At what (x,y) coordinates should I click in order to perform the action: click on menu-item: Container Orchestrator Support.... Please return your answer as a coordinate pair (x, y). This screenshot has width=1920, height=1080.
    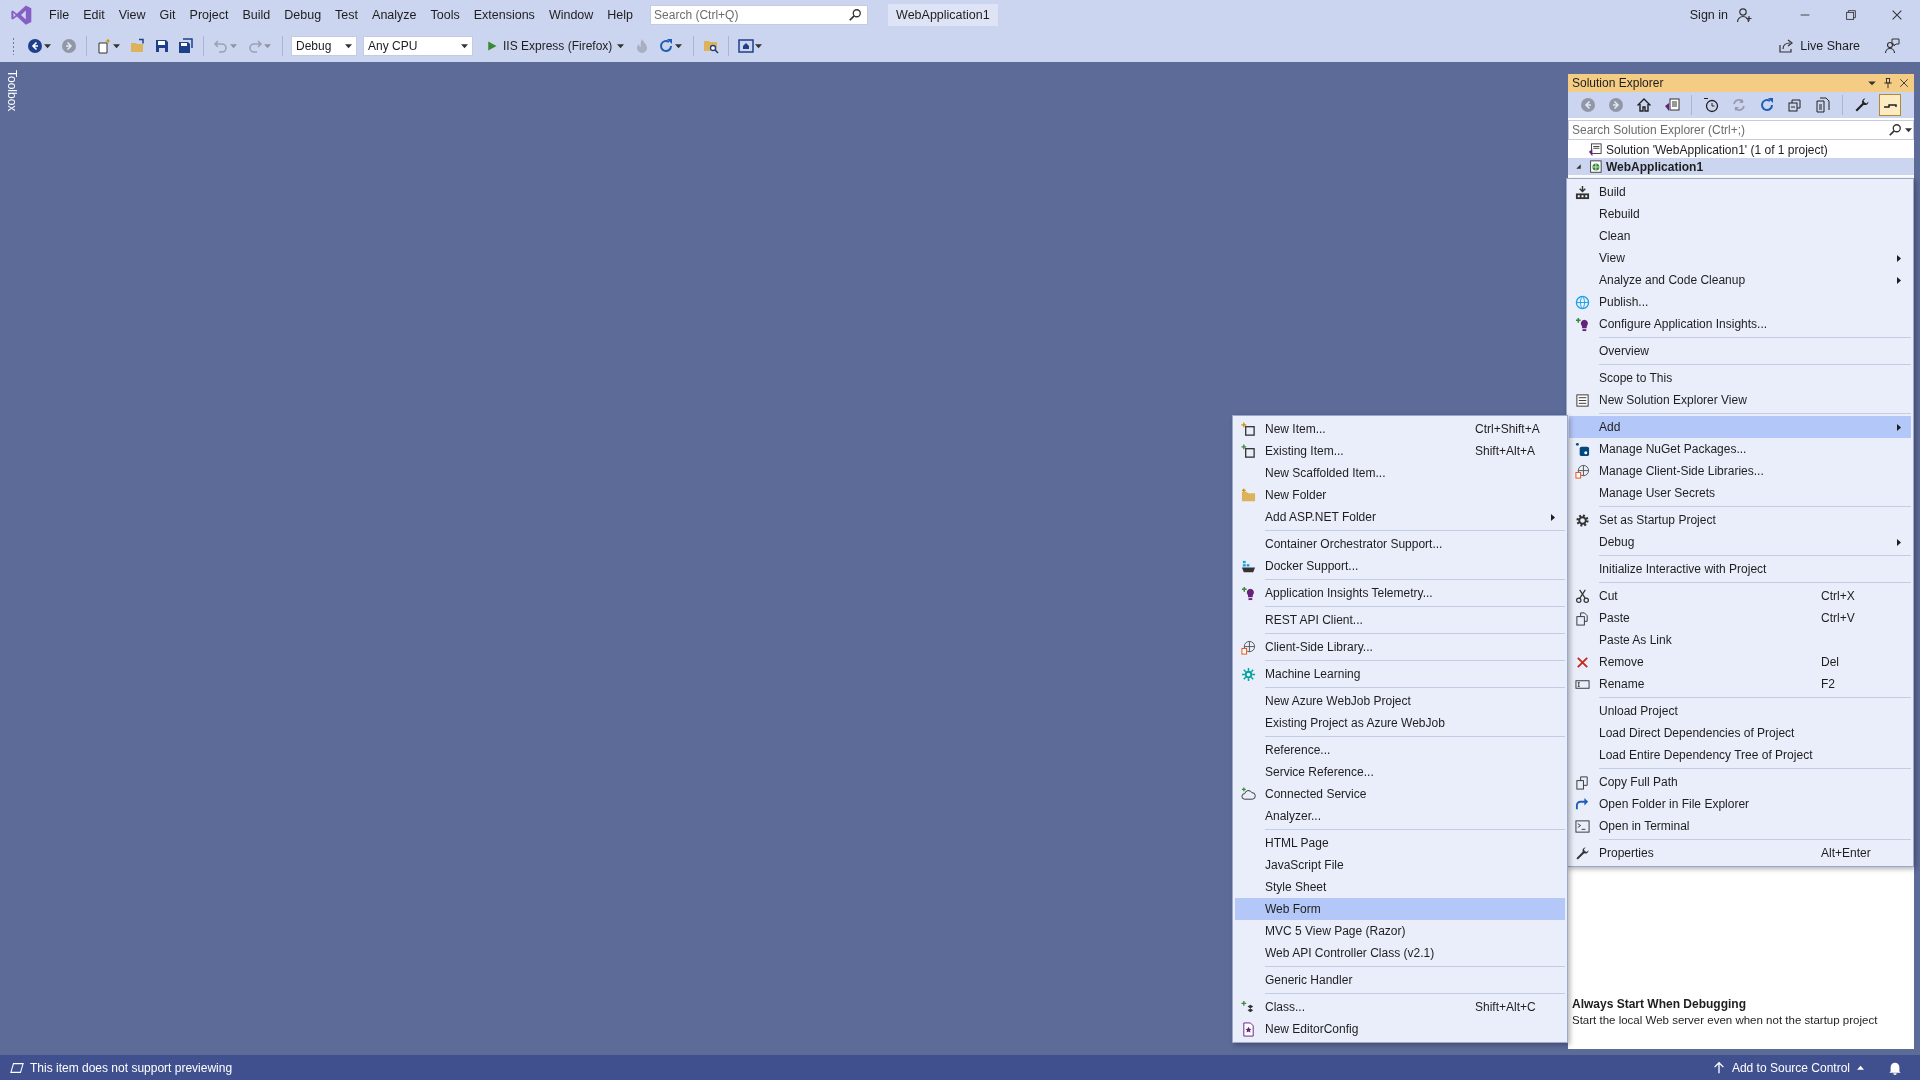
    Looking at the image, I should click on (1400, 544).